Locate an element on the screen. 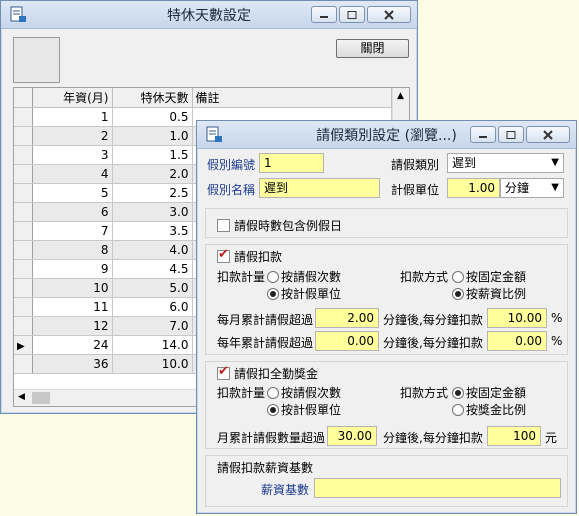 The image size is (579, 516). cell-days: 4.0 is located at coordinates (152, 250).